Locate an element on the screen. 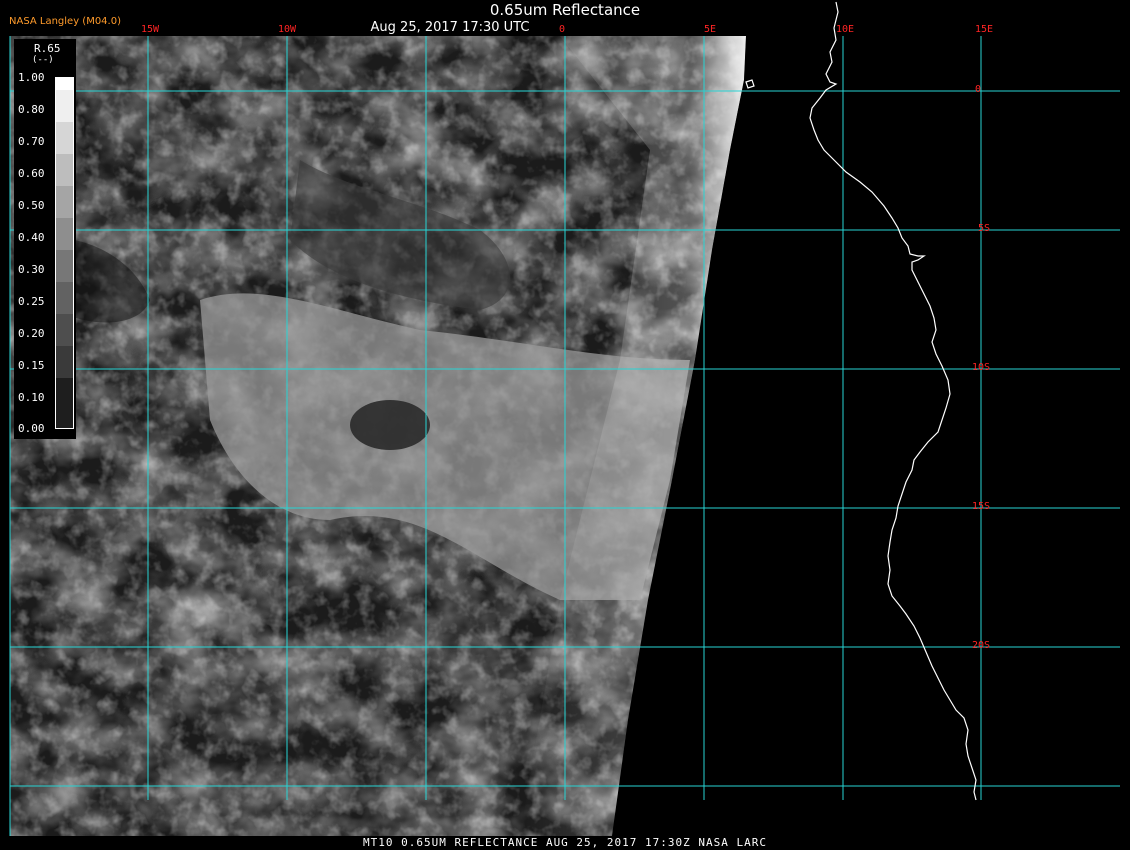 This screenshot has width=1130, height=850. lon-label: 0 is located at coordinates (562, 29).